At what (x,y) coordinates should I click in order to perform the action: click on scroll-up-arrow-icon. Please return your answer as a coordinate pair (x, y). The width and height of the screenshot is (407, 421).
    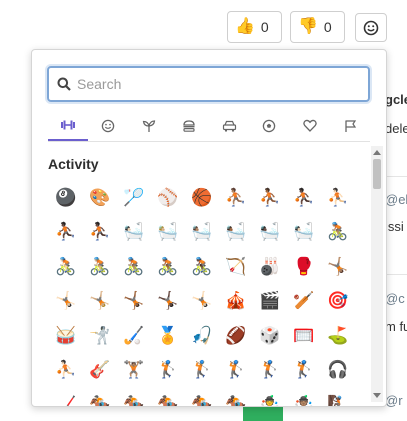
    Looking at the image, I should click on (377, 152).